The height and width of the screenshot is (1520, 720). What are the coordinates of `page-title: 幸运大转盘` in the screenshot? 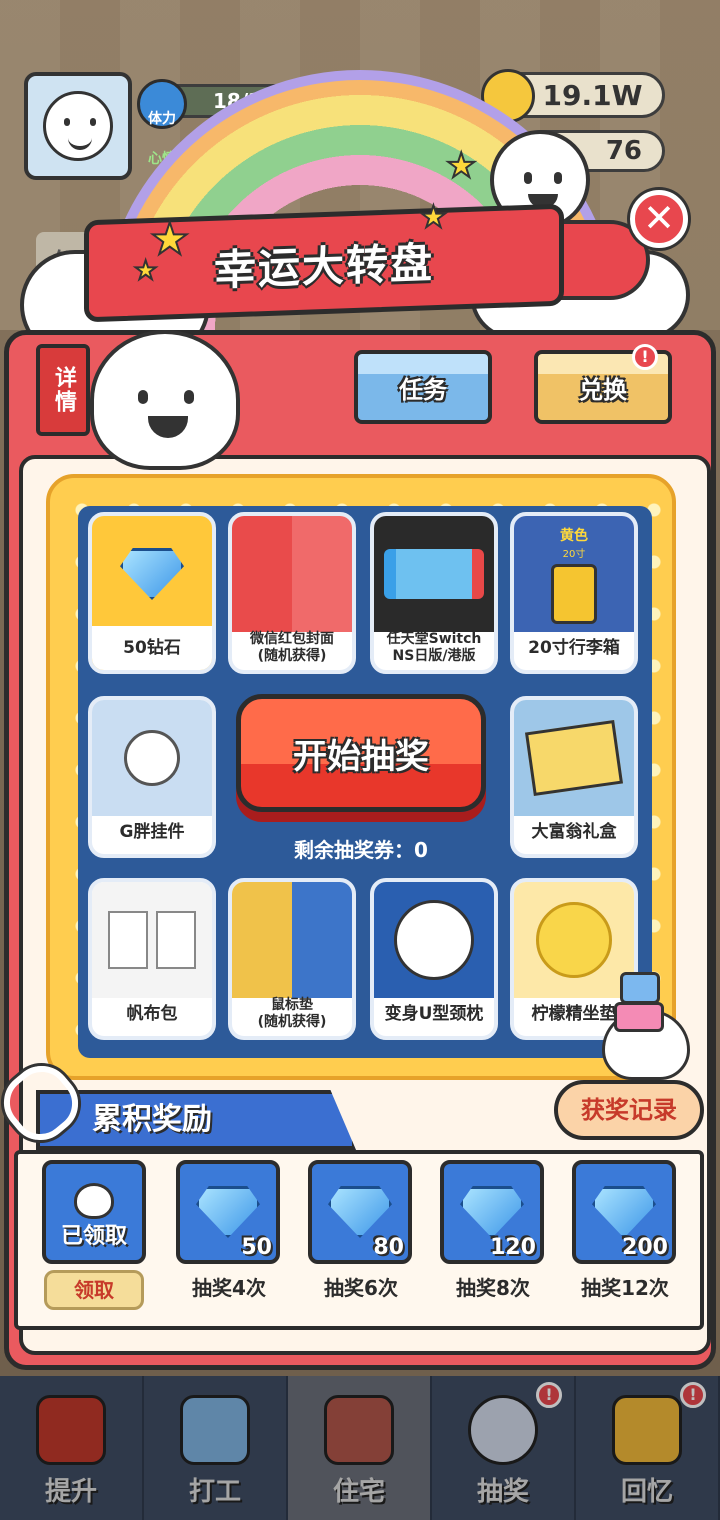 It's located at (323, 266).